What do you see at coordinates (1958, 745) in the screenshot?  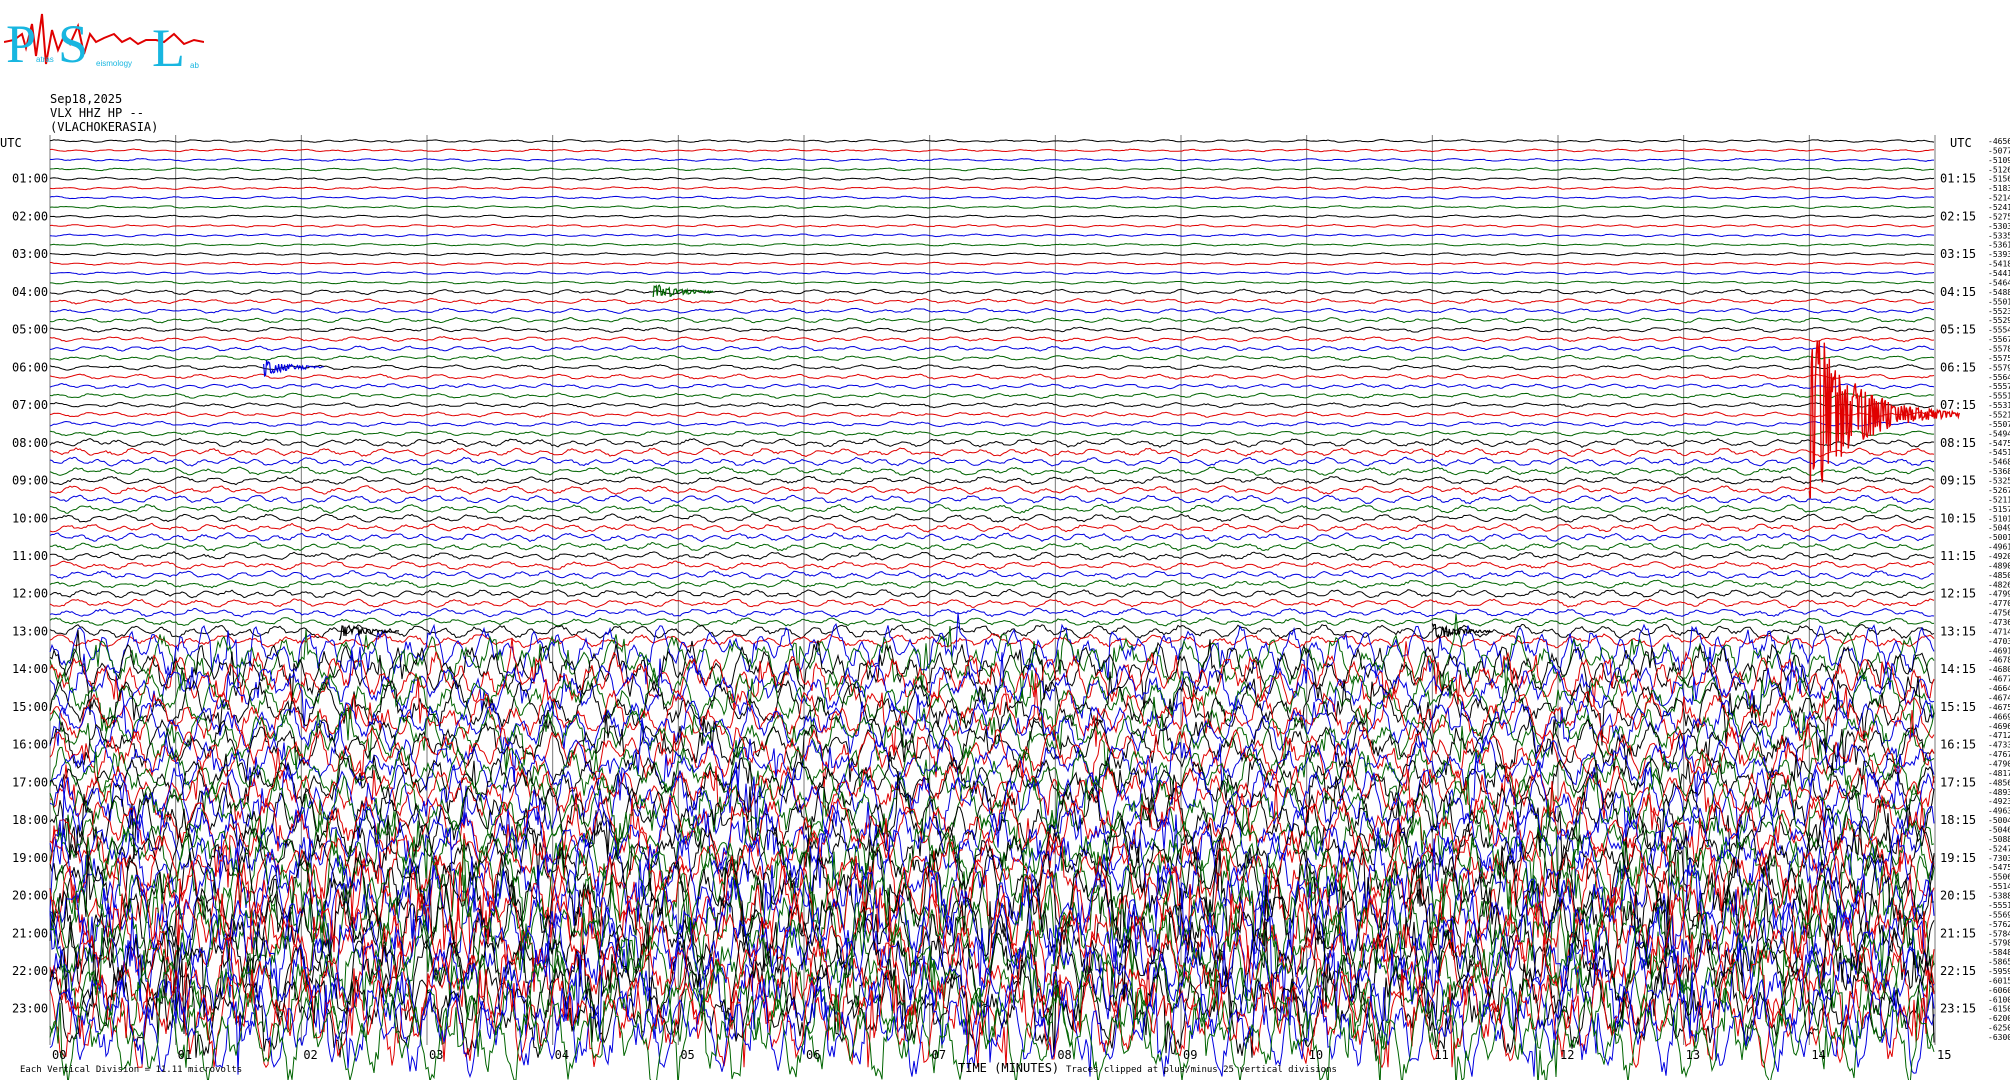 I see `right-hour-label: 16:15` at bounding box center [1958, 745].